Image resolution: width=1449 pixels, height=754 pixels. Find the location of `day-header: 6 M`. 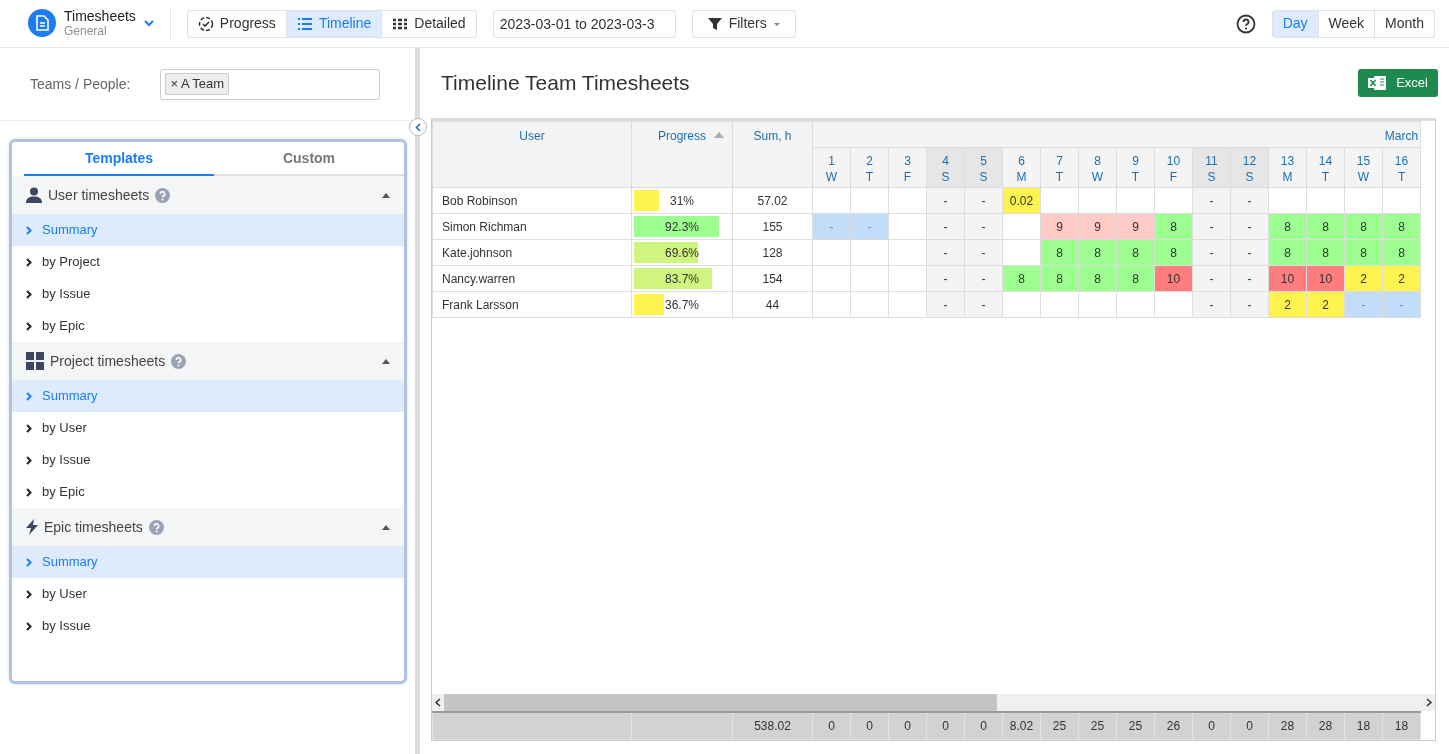

day-header: 6 M is located at coordinates (1021, 167).